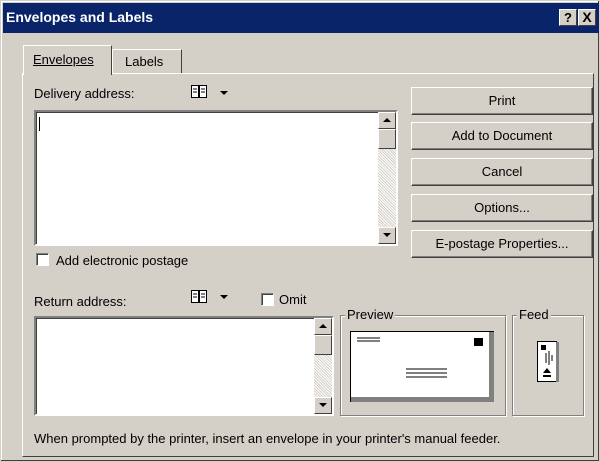  What do you see at coordinates (80, 301) in the screenshot?
I see `return-address-label: Return address:` at bounding box center [80, 301].